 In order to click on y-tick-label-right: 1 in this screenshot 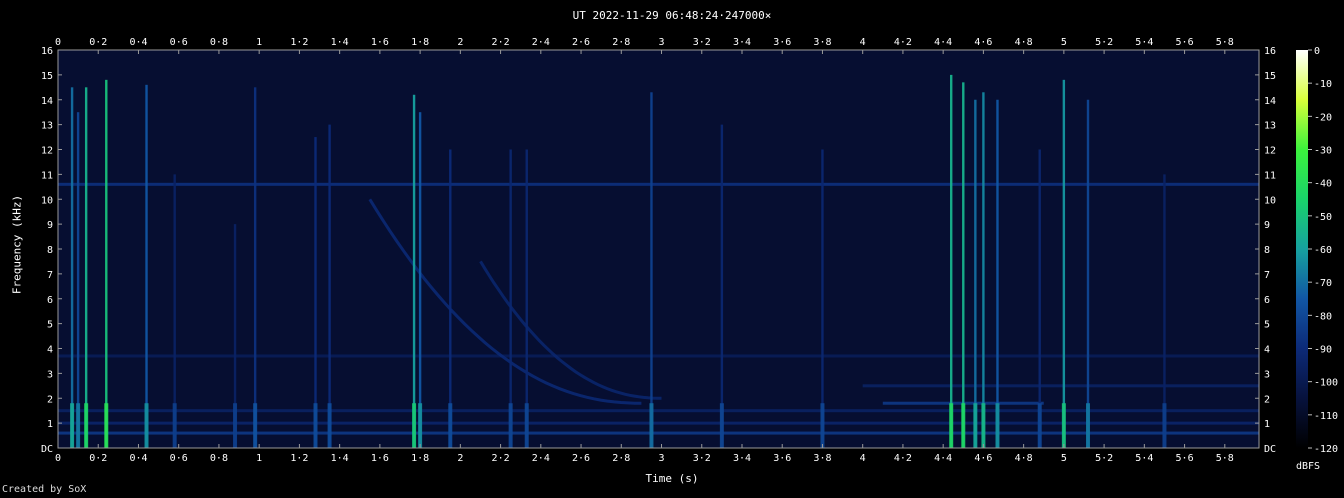, I will do `click(1267, 424)`.